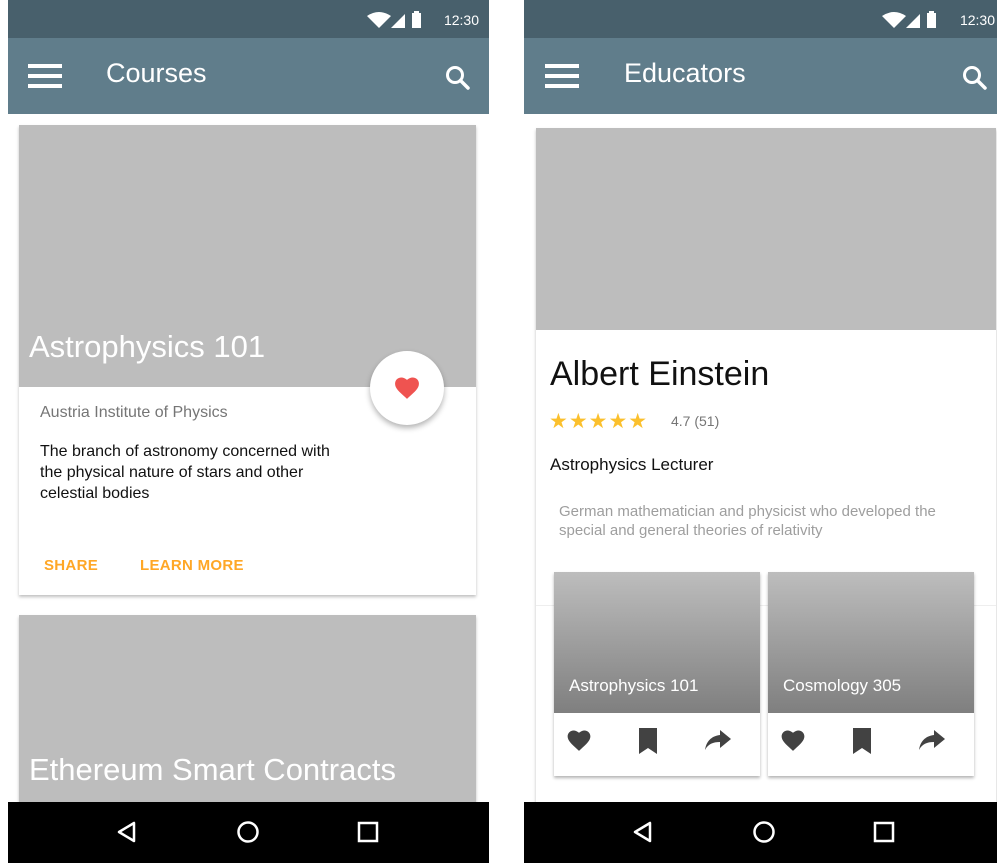  Describe the element at coordinates (632, 464) in the screenshot. I see `educator-role: Astrophysics Lecturer` at that location.